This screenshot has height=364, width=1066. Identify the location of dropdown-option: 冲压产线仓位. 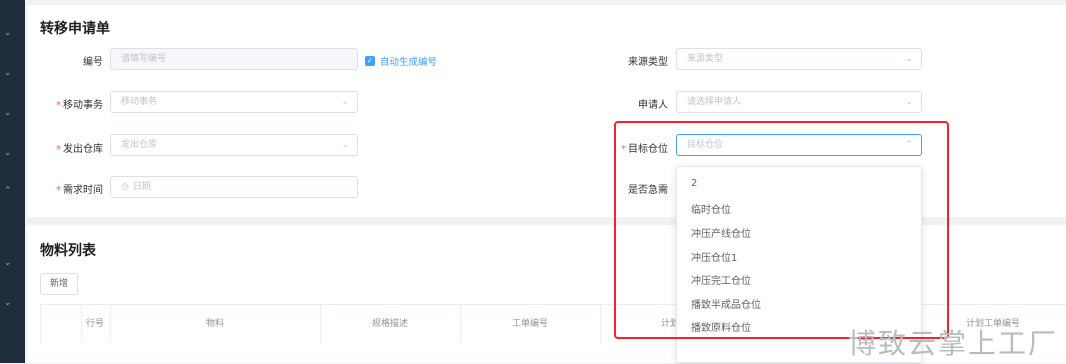
(721, 232).